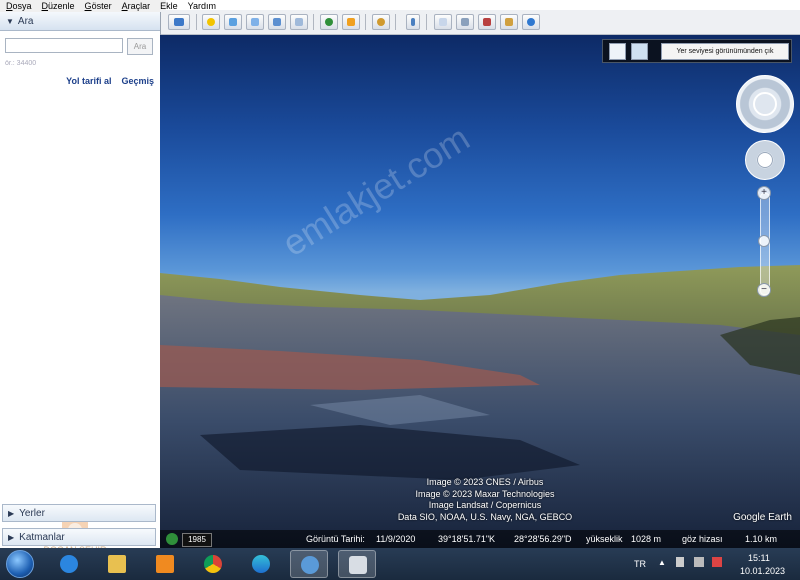 The image size is (800, 580). Describe the element at coordinates (42, 537) in the screenshot. I see `layers-panel-title: Katmanlar` at that location.